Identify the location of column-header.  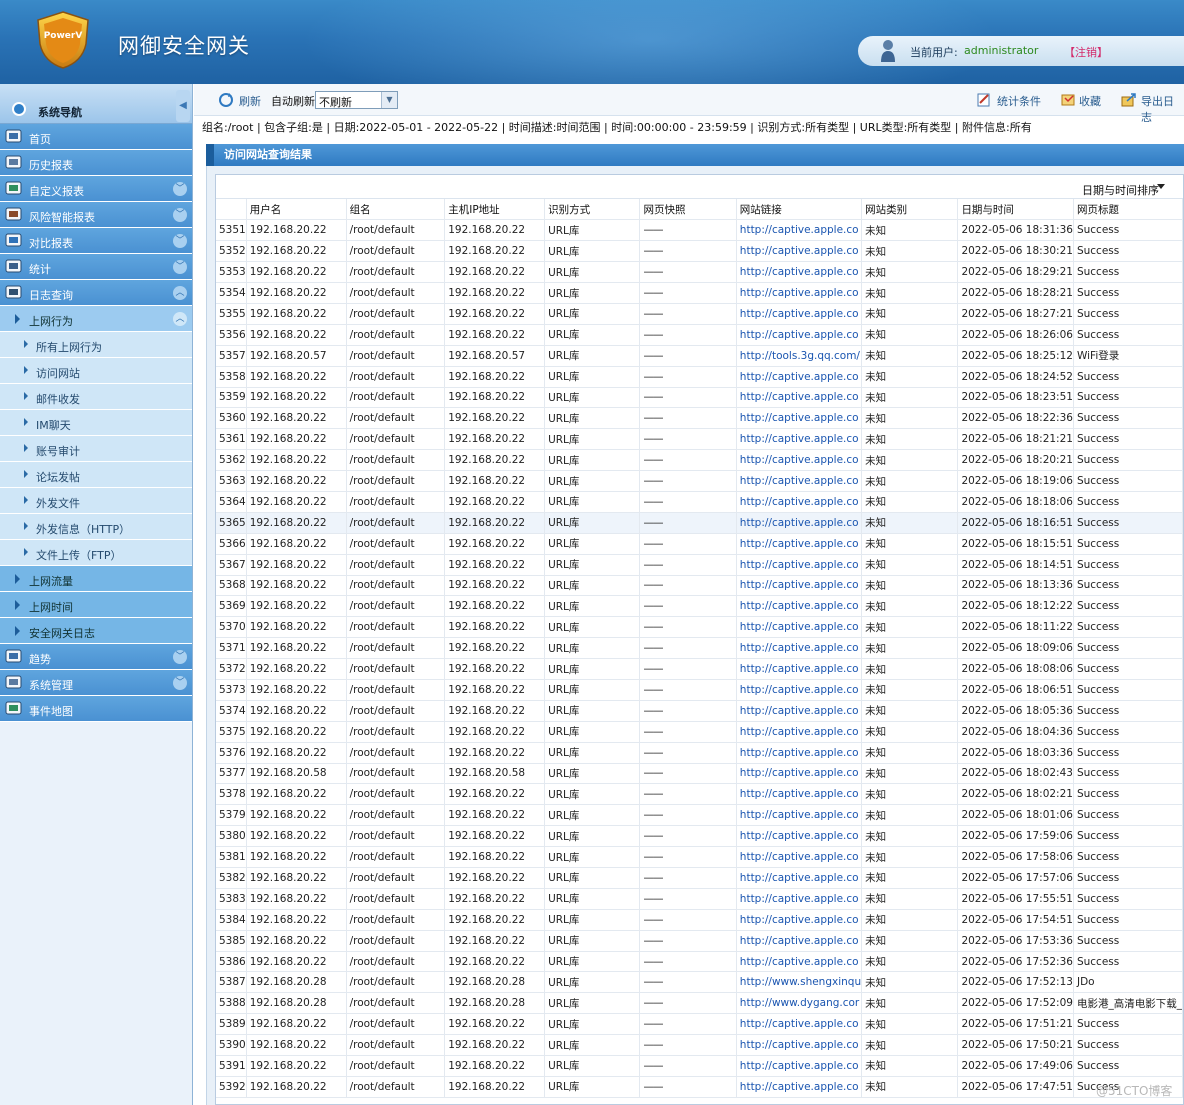
(231, 210).